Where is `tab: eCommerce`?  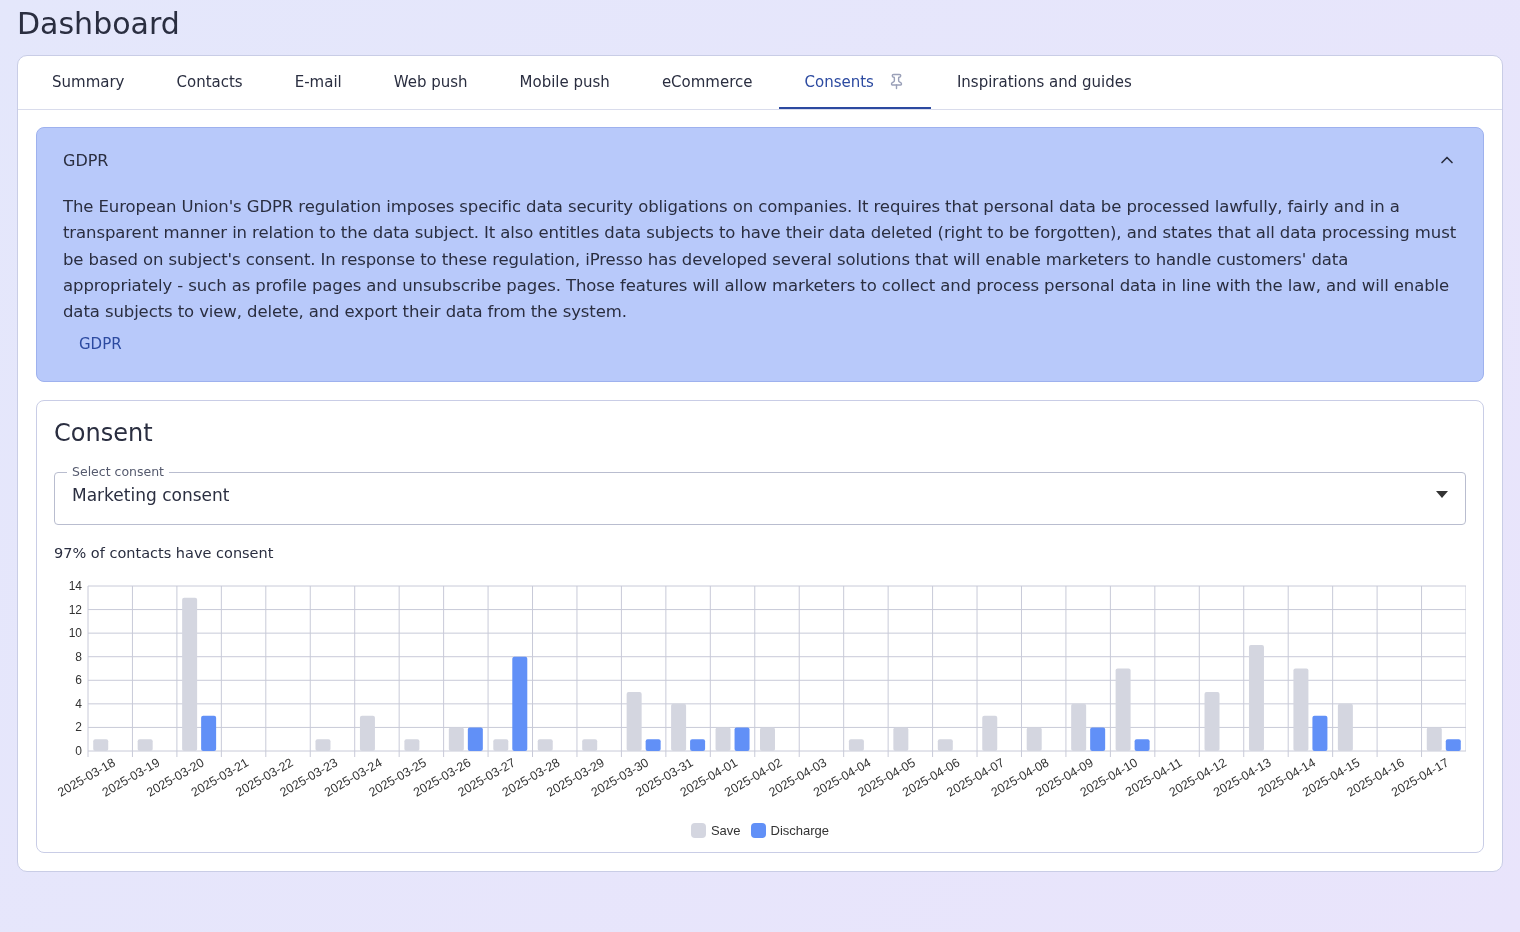
tab: eCommerce is located at coordinates (707, 82).